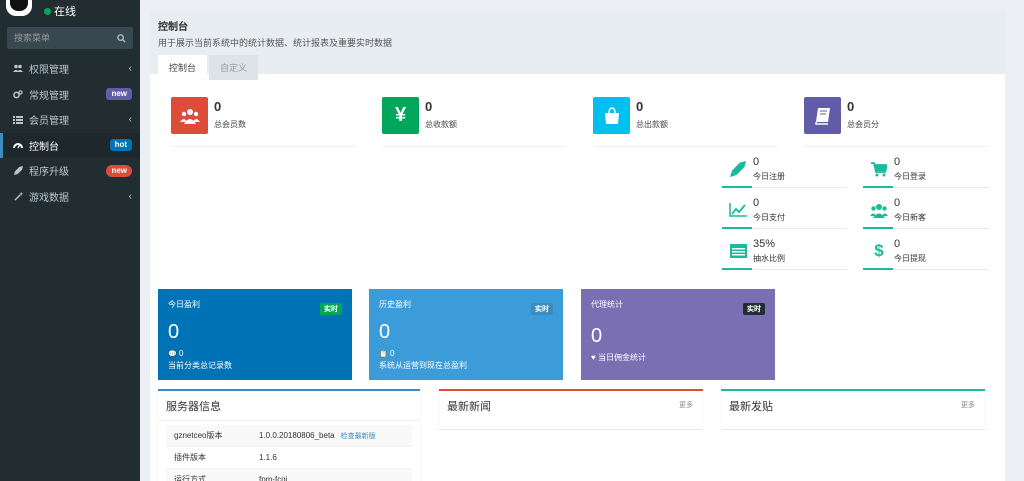  What do you see at coordinates (275, 43) in the screenshot?
I see `page-subtitle: 用于展示当前系统中的统计数据、统计报表及重要实时数据` at bounding box center [275, 43].